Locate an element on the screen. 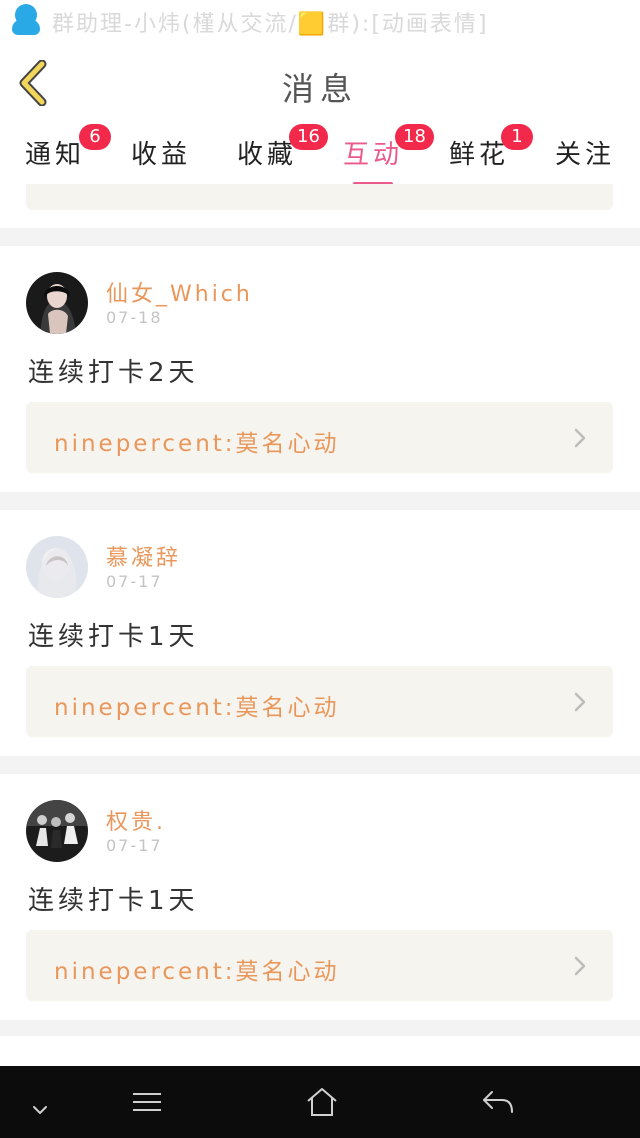  tab-notifications: 通知 6 is located at coordinates (58, 147).